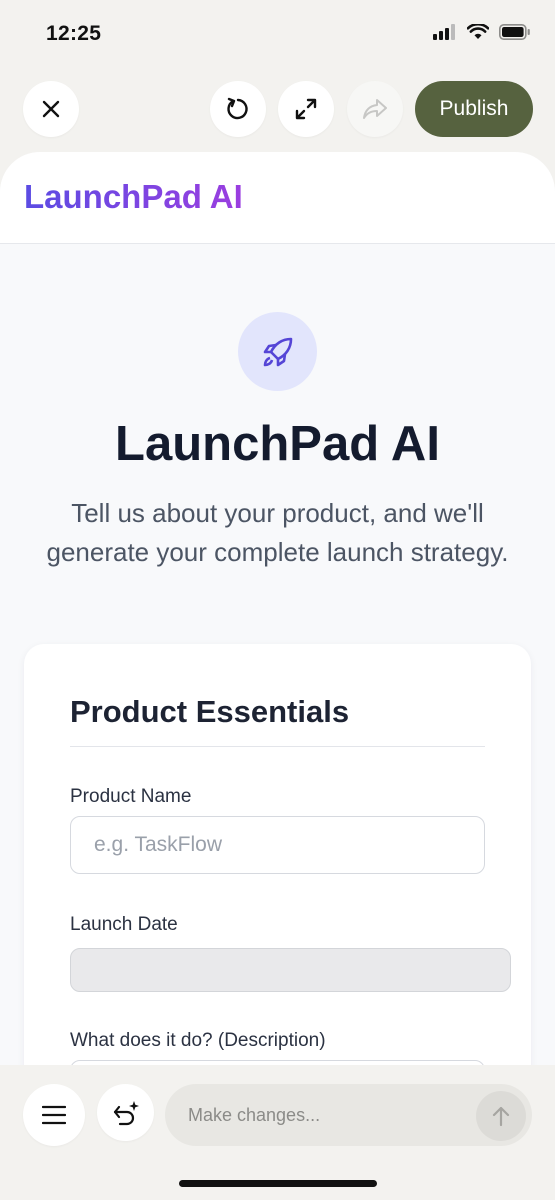 The width and height of the screenshot is (555, 1200). I want to click on send-button, so click(501, 1116).